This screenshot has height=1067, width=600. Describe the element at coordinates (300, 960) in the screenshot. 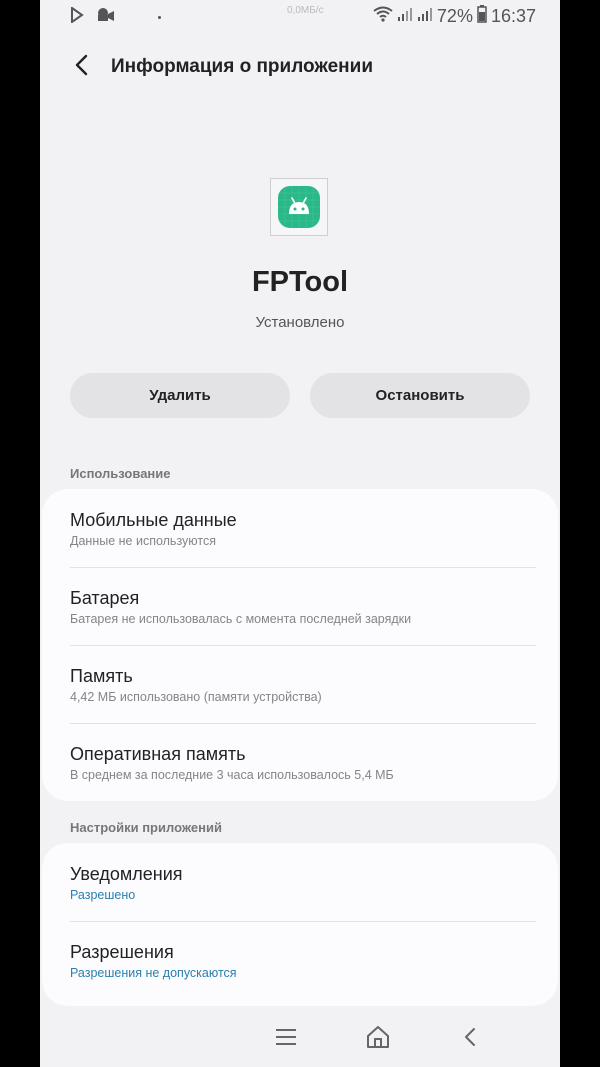

I see `list-item-permissions: Разрешения Разрешения не допускаются` at that location.